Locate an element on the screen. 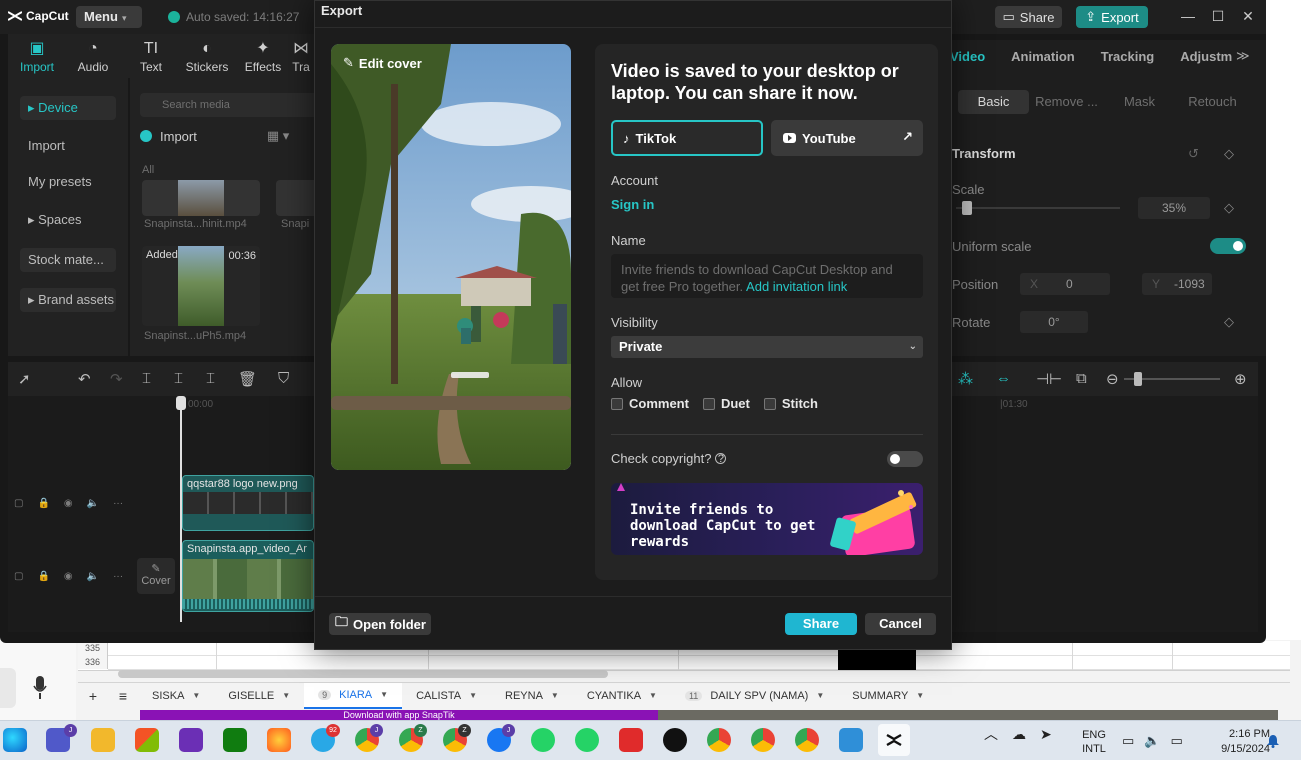 This screenshot has width=1301, height=760. tool-effects: ✦ Effects is located at coordinates (263, 56).